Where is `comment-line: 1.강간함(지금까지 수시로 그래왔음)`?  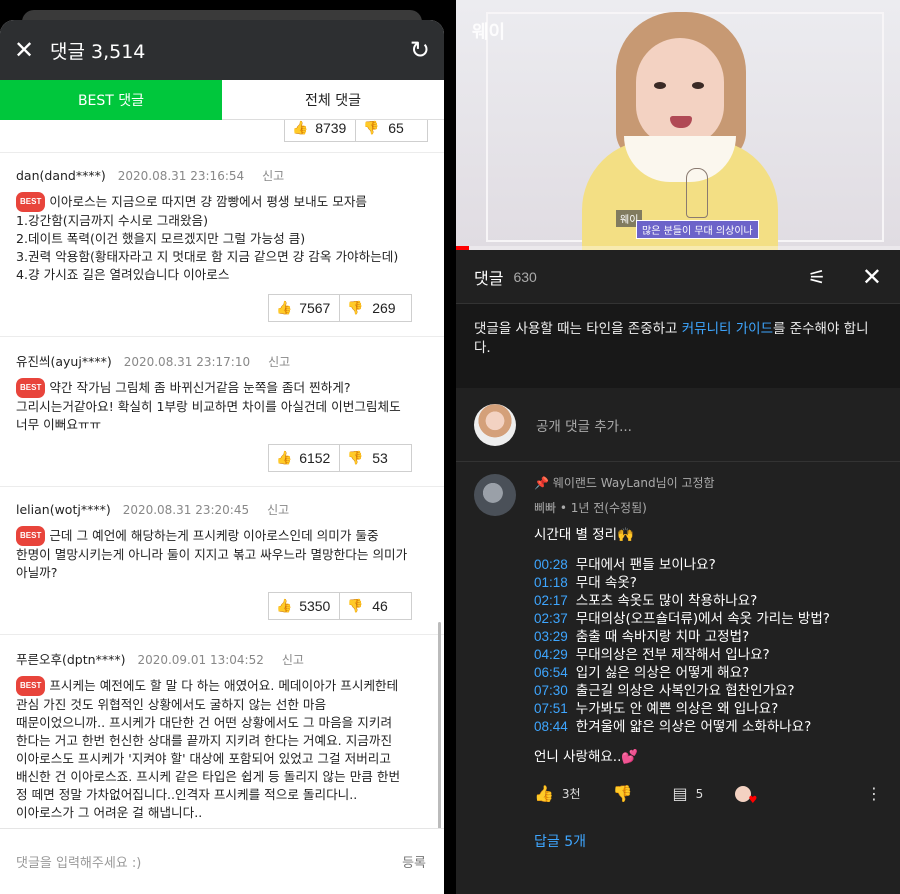
comment-line: 1.강간함(지금까지 수시로 그래왔음) is located at coordinates (112, 220).